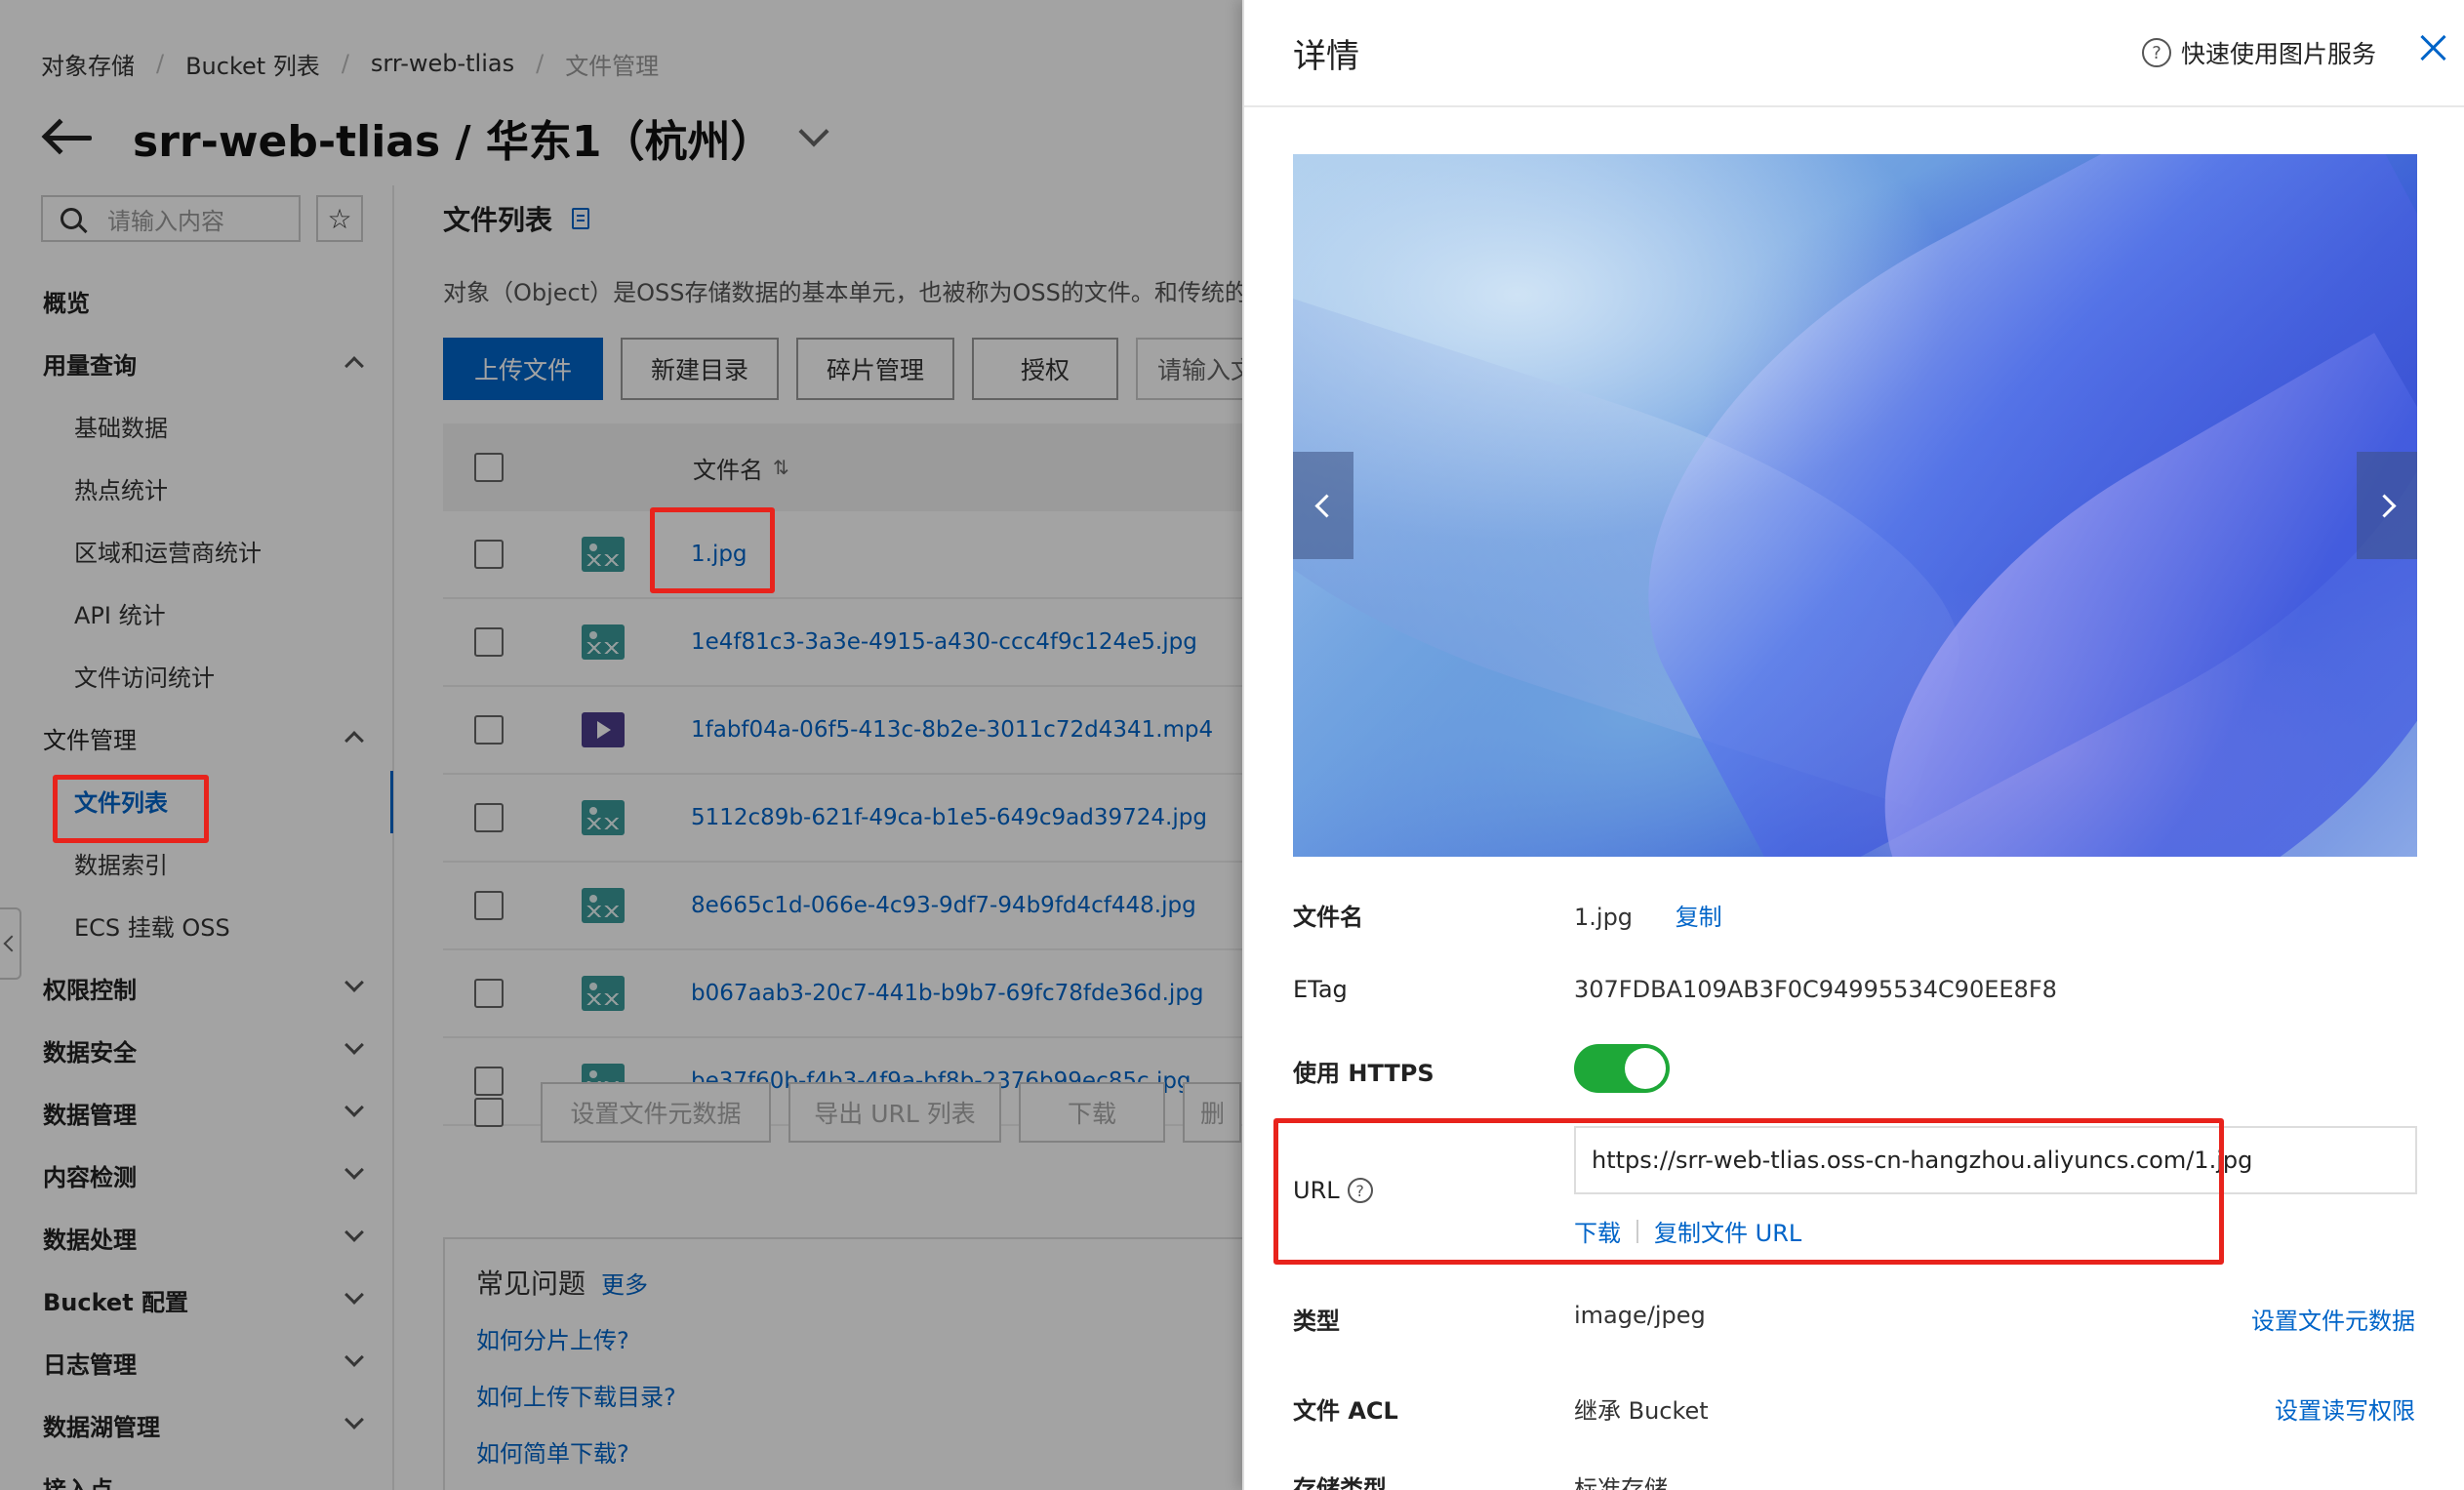  I want to click on filename-value: 1.jpg 复制, so click(1648, 917).